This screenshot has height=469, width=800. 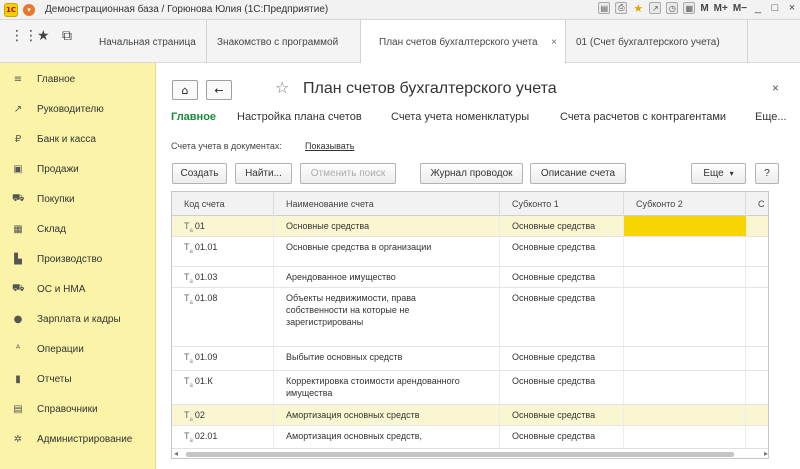 I want to click on cell-code-value: 01.09, so click(x=206, y=357).